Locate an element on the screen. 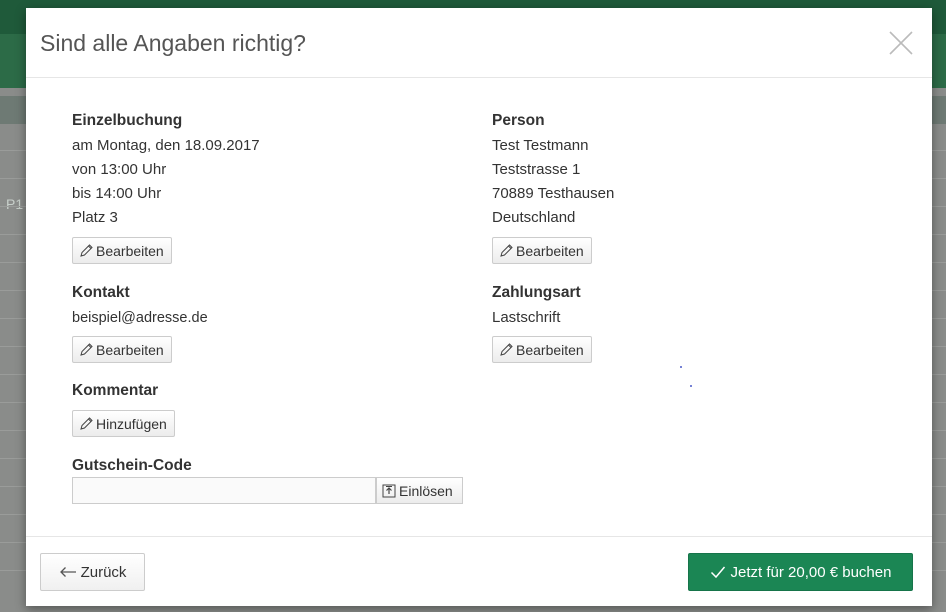  contact-email: beispiel@adresse.de is located at coordinates (140, 318).